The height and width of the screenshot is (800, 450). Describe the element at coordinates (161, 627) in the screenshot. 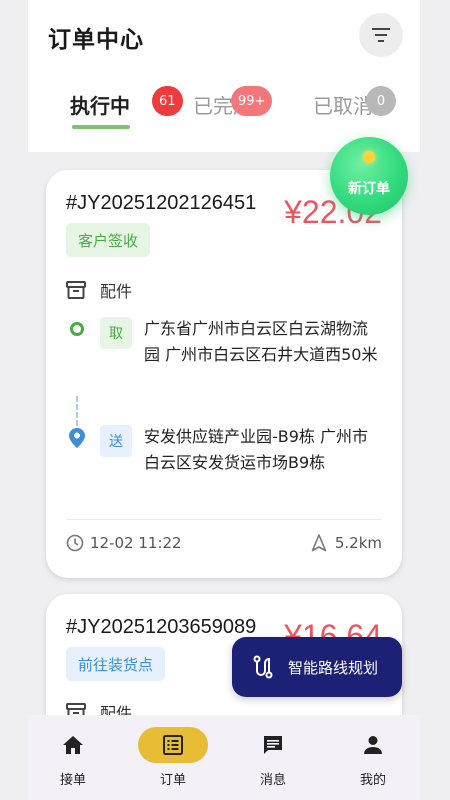

I see `order-number: #JY20251203659089` at that location.